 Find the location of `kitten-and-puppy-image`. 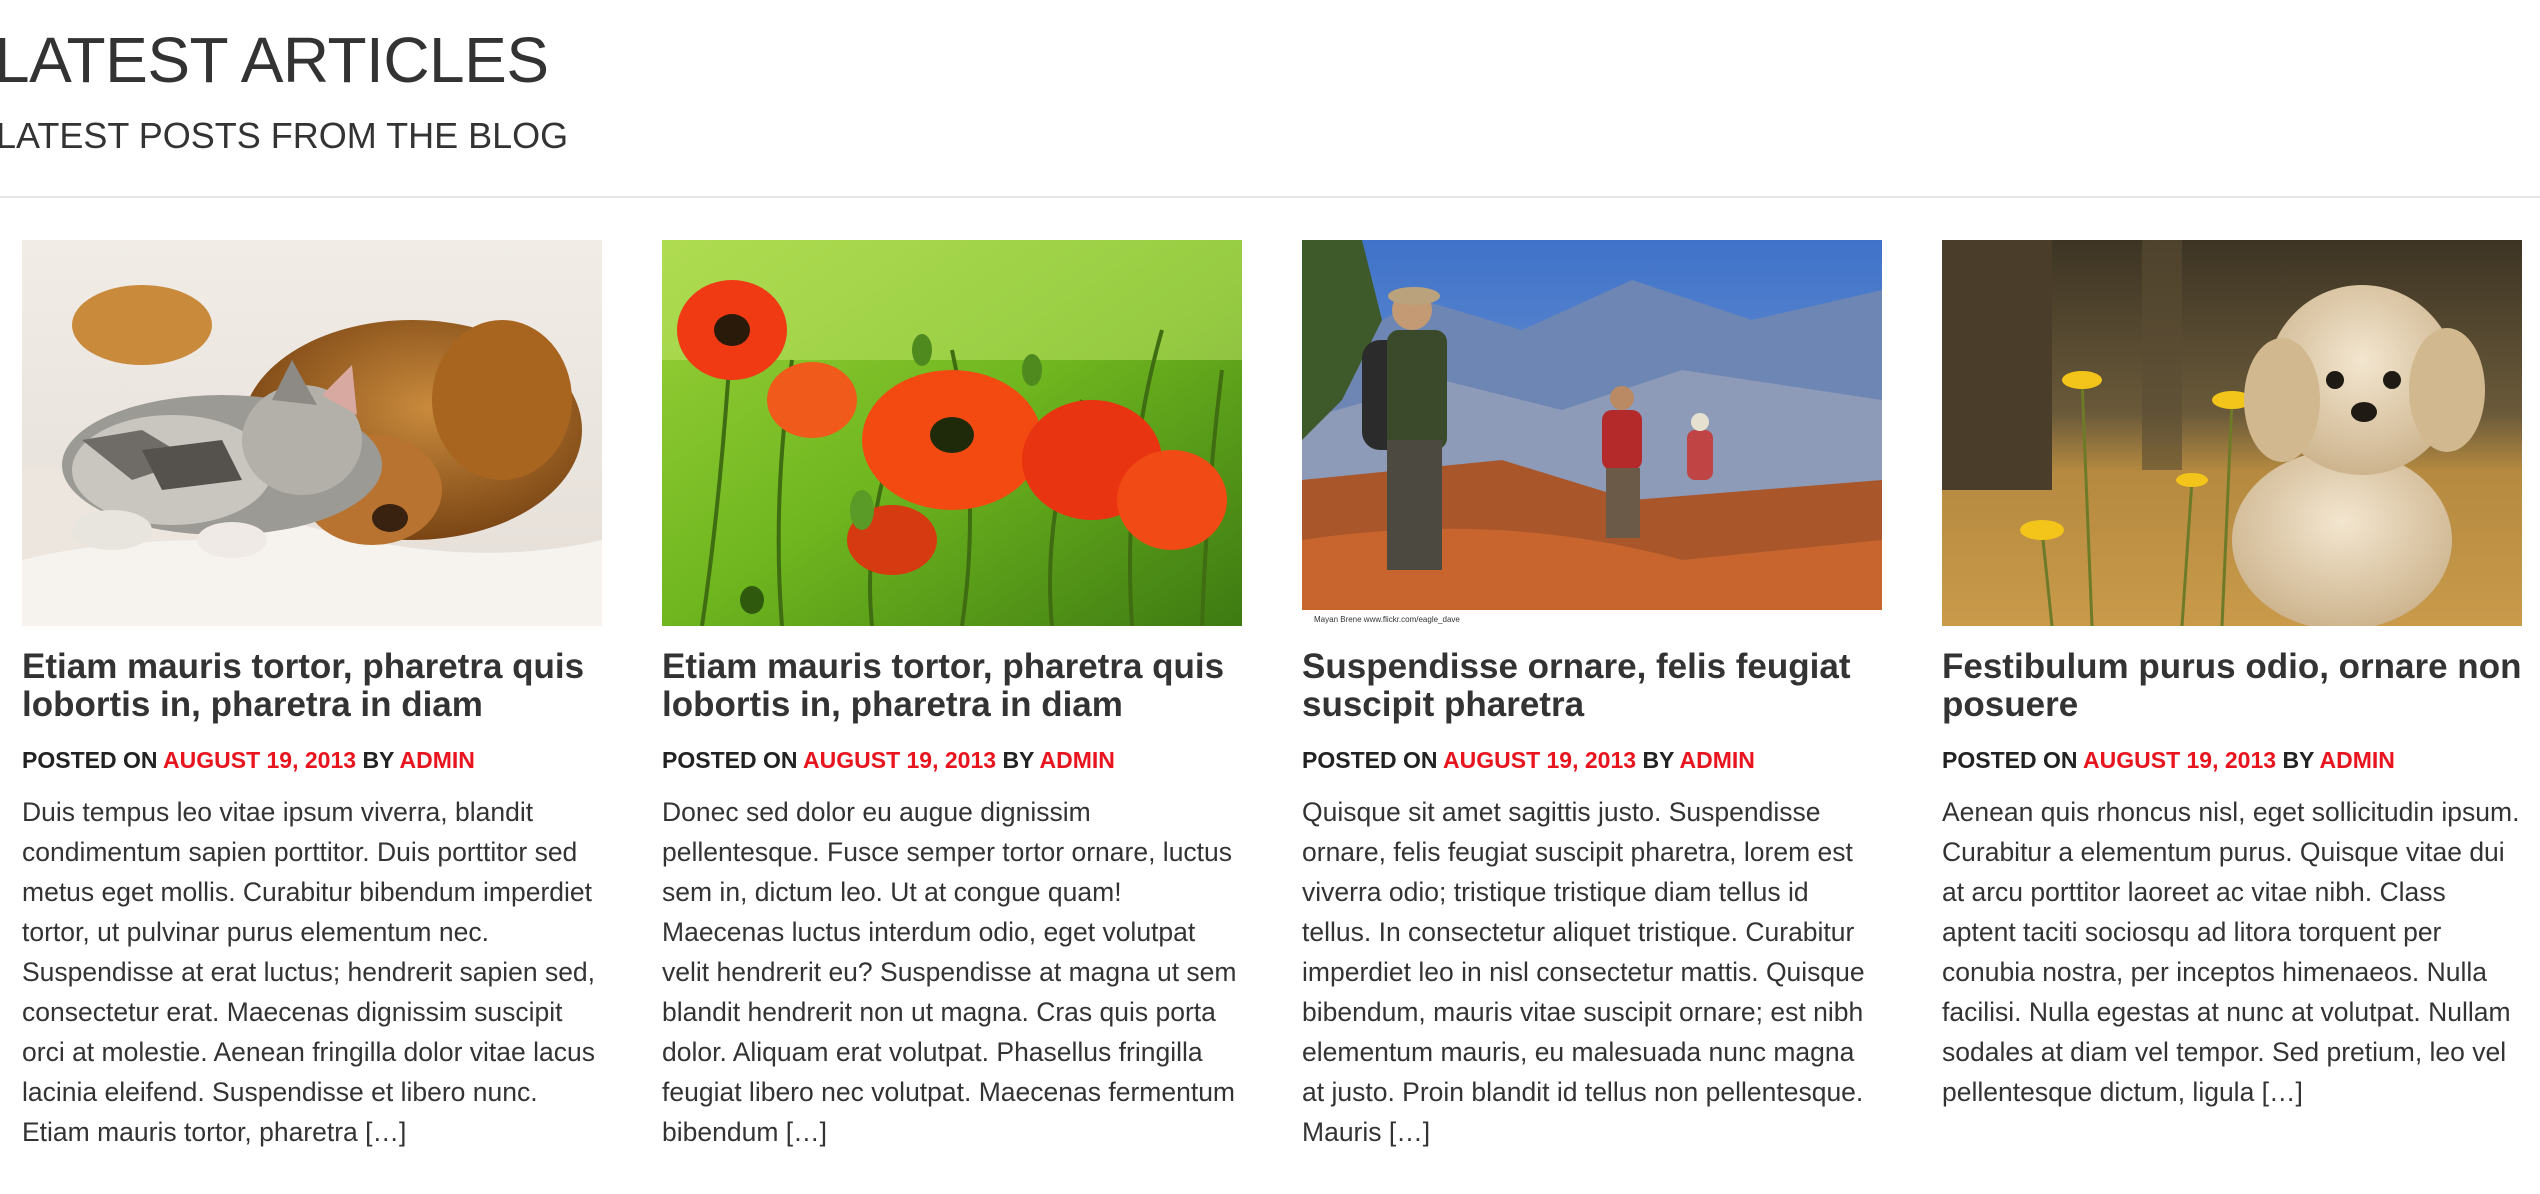

kitten-and-puppy-image is located at coordinates (312, 433).